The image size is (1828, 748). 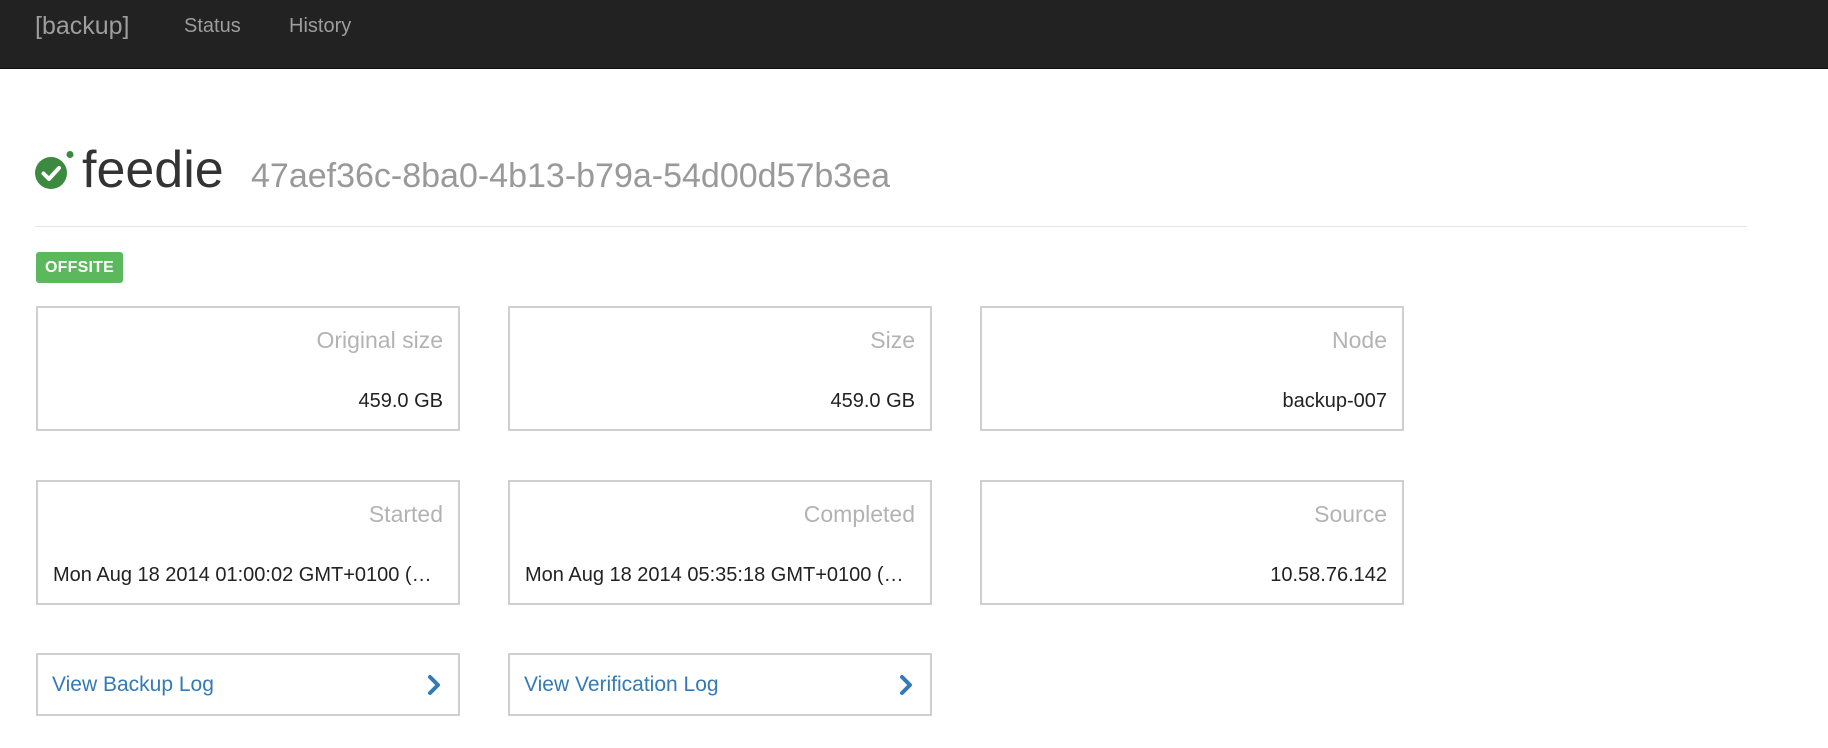 What do you see at coordinates (248, 368) in the screenshot?
I see `original-size-card: Original size 459.0 GB` at bounding box center [248, 368].